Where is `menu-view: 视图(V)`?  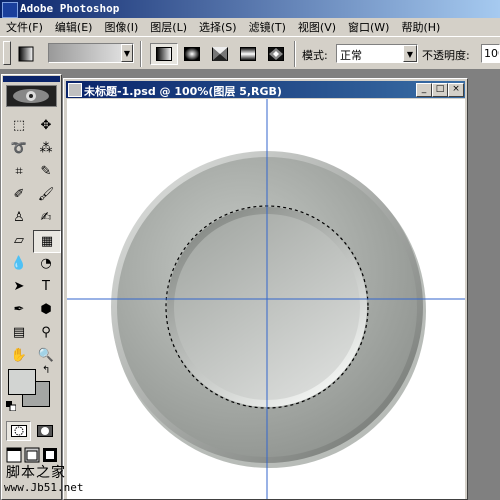
menu-view: 视图(V) is located at coordinates (317, 27).